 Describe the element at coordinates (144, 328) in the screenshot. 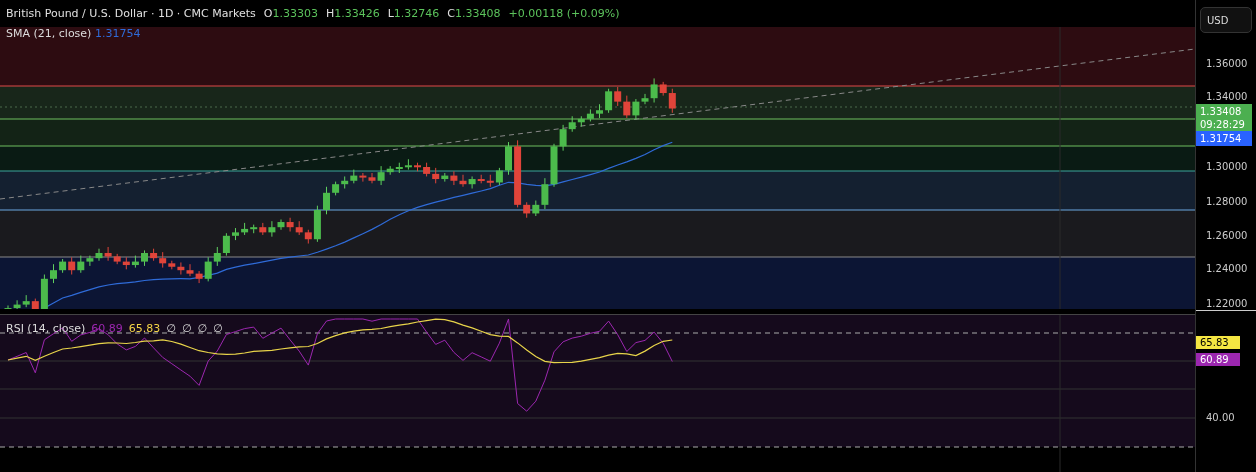

I see `rsi-value: 65.83` at that location.